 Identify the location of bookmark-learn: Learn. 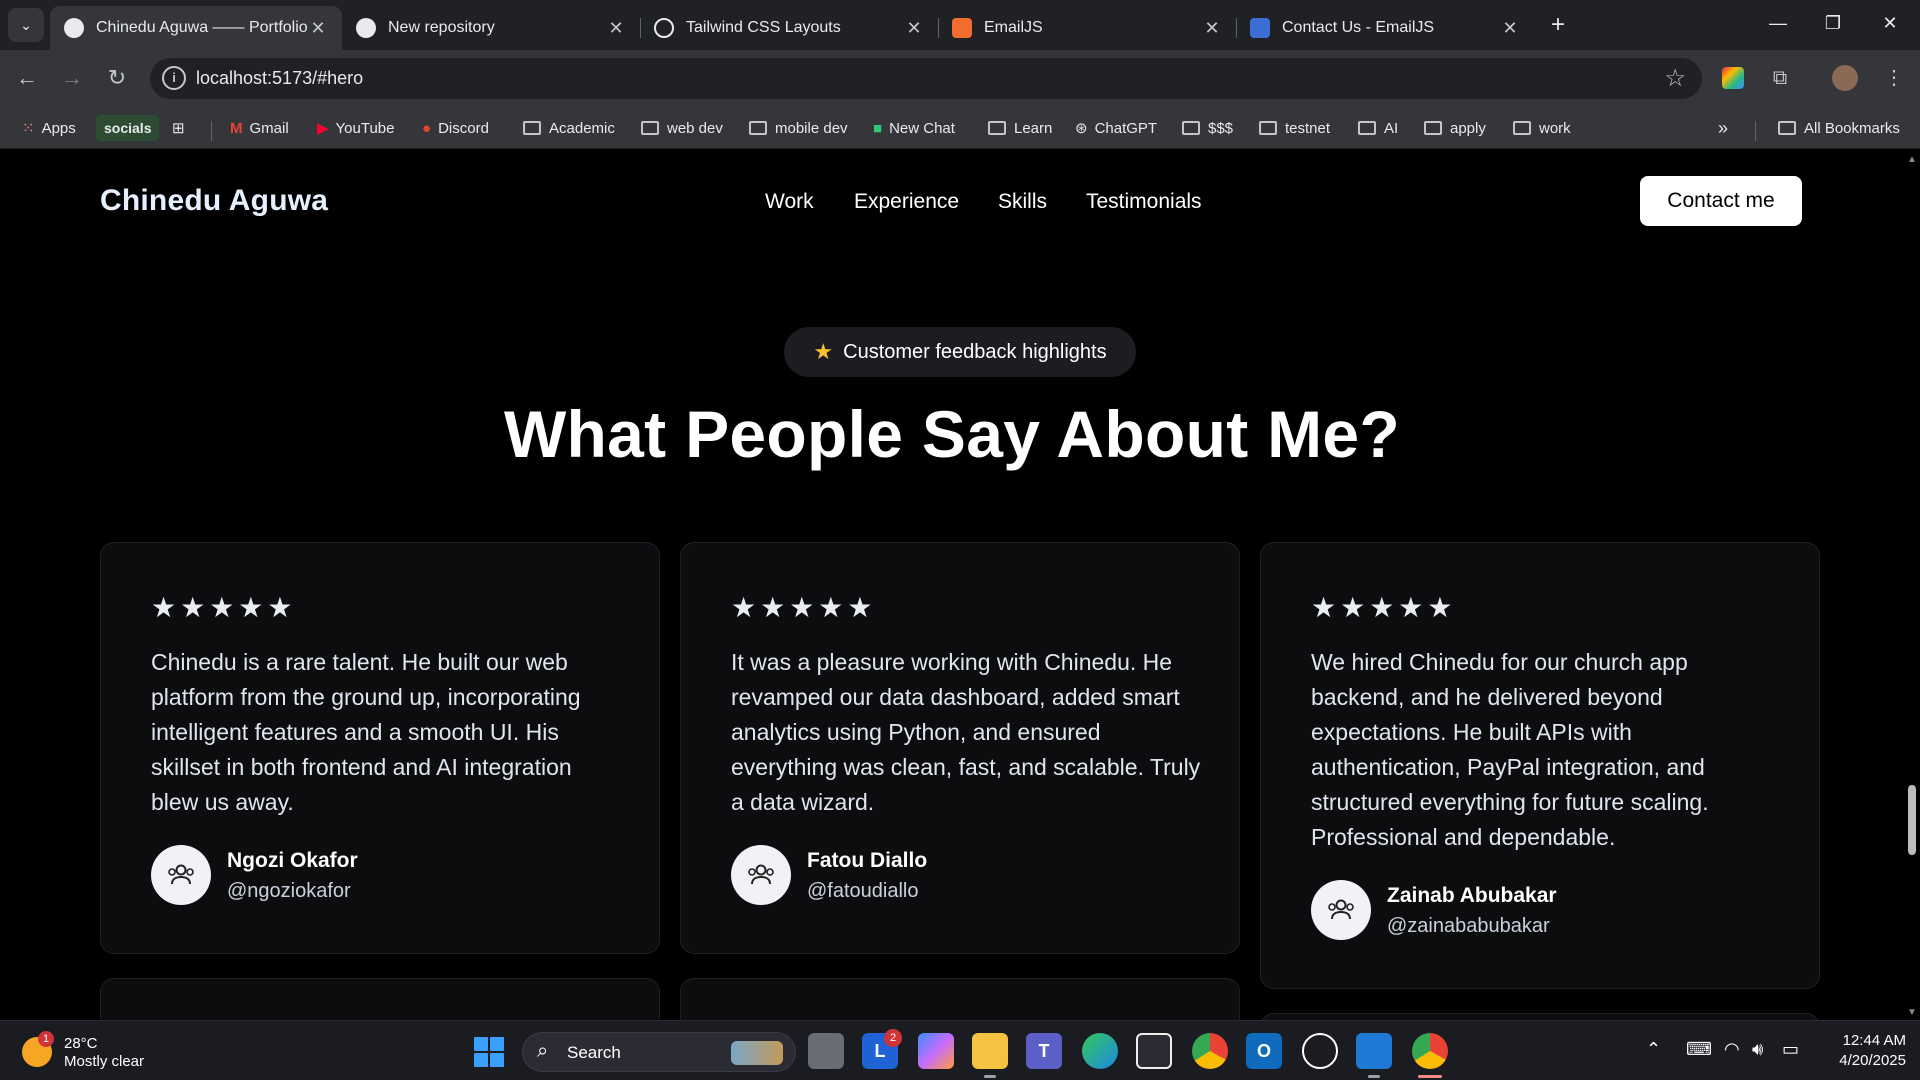
(1020, 128).